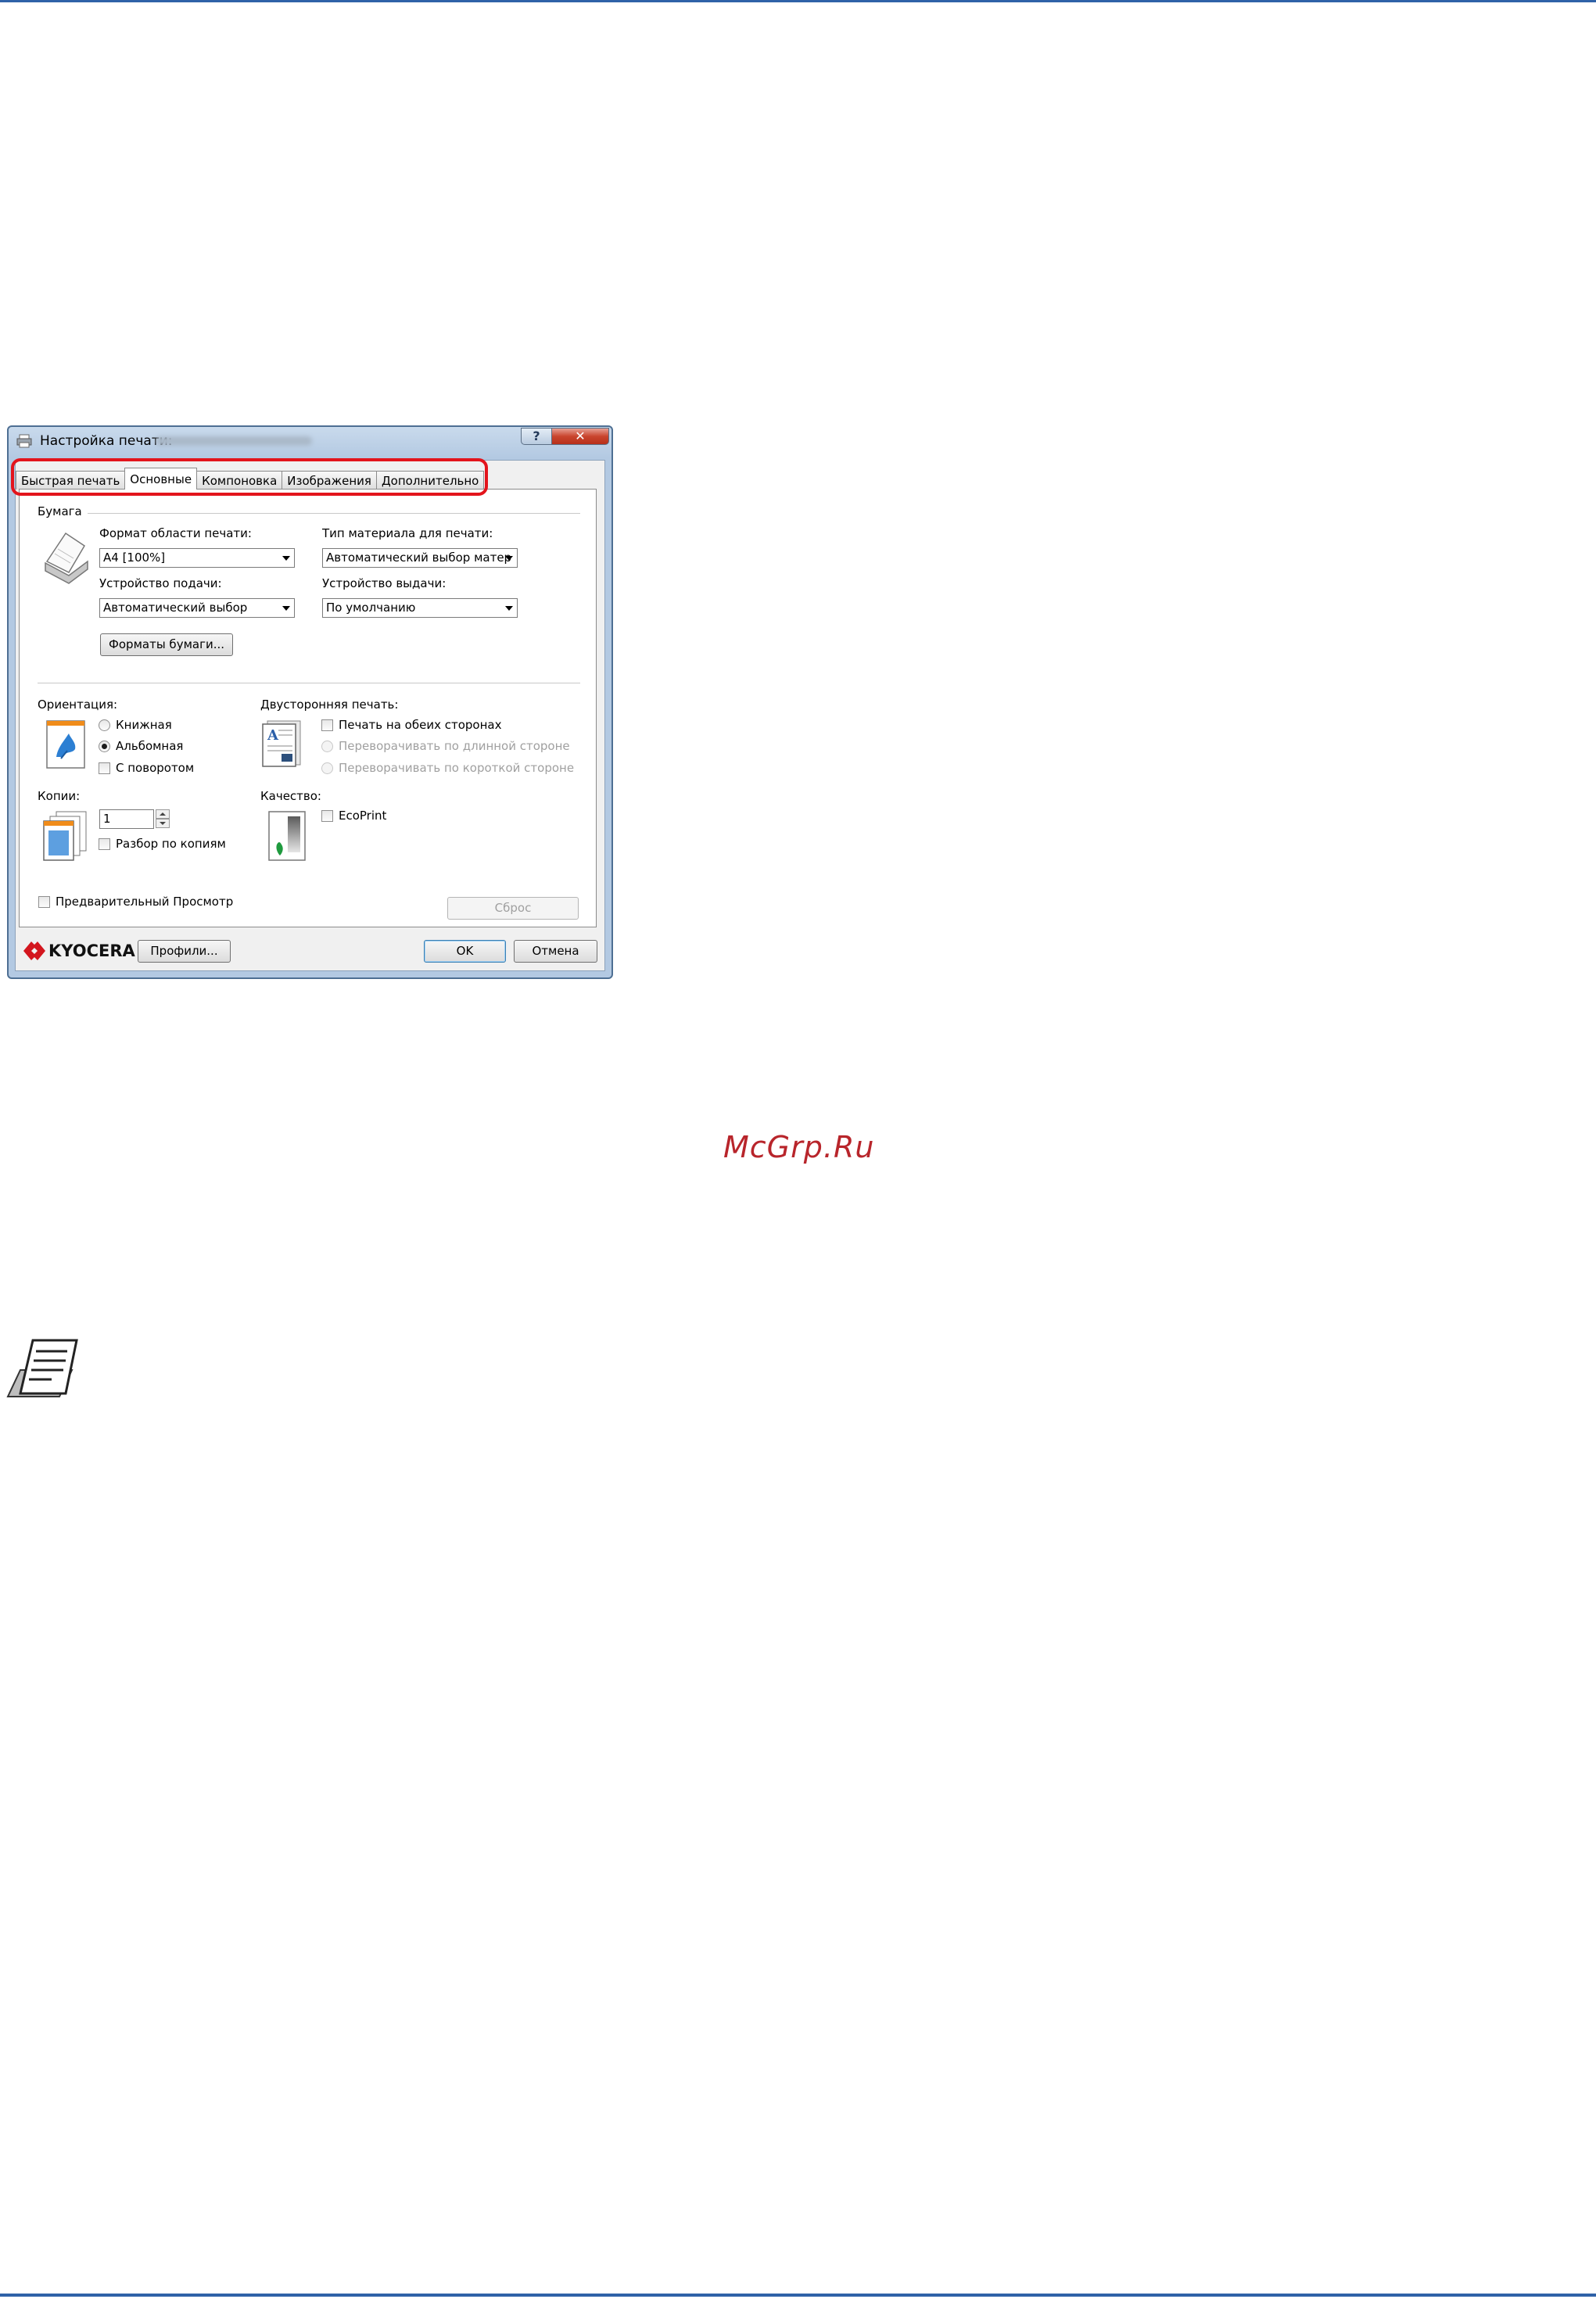  Describe the element at coordinates (24, 441) in the screenshot. I see `printer-icon` at that location.